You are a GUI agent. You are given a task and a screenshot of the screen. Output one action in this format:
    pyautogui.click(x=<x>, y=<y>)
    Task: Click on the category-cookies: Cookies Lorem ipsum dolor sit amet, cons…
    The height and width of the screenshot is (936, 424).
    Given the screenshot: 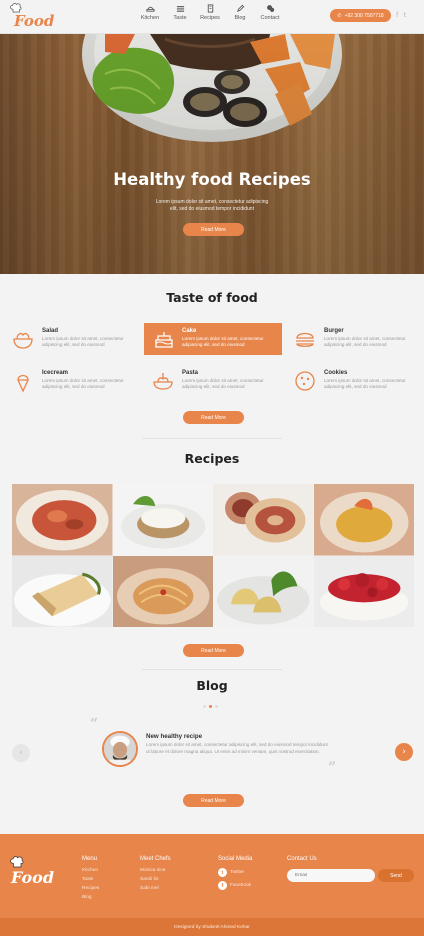 What is the action you would take?
    pyautogui.click(x=355, y=381)
    